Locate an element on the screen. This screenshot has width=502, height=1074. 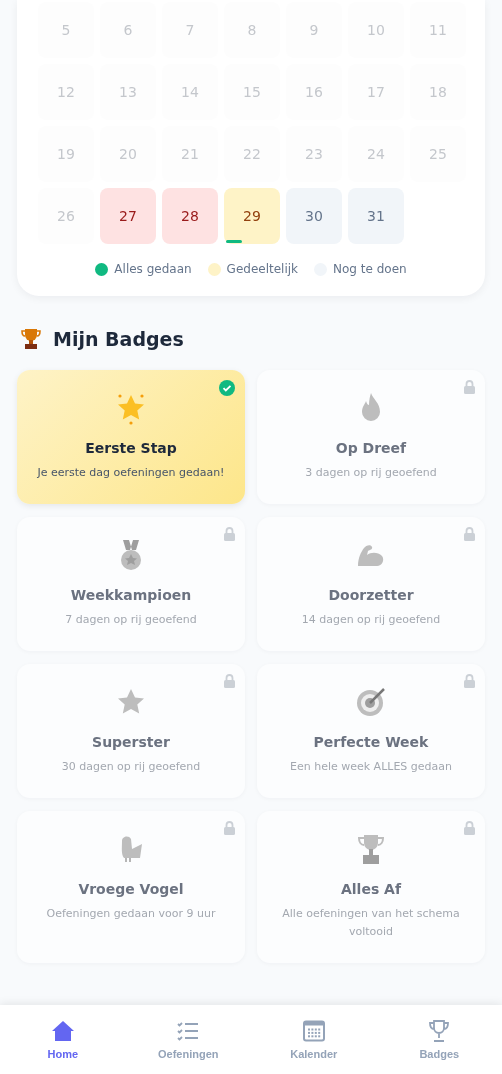
badge-description: 14 dagen op rij geoefend is located at coordinates (371, 620).